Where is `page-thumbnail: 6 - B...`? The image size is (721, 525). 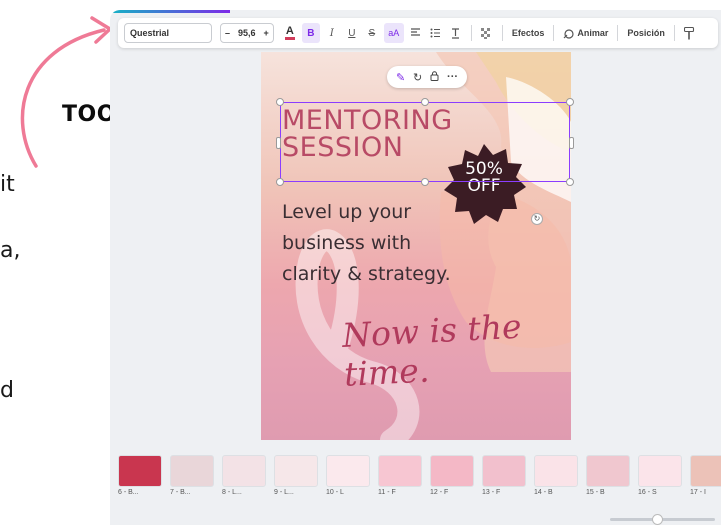
page-thumbnail: 6 - B... is located at coordinates (140, 475).